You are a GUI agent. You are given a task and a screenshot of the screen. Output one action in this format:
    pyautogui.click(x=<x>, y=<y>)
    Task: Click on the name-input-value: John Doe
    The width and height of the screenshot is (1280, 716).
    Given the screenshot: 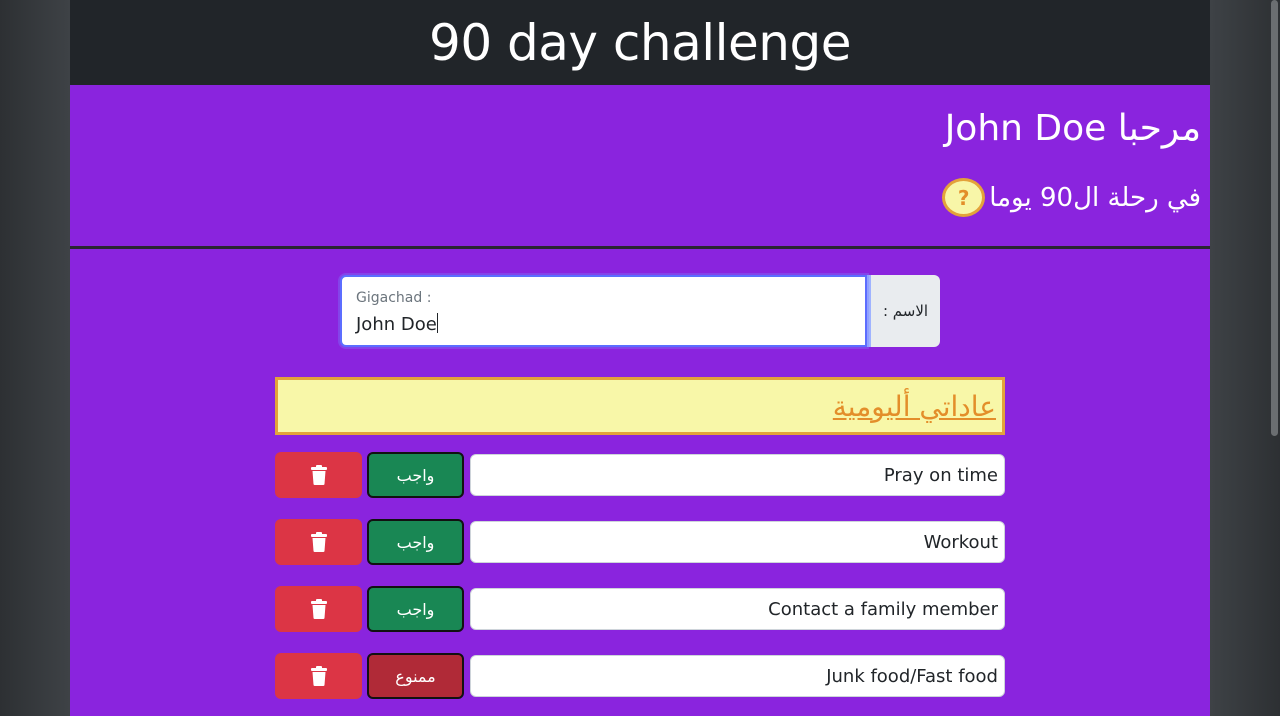 What is the action you would take?
    pyautogui.click(x=397, y=324)
    